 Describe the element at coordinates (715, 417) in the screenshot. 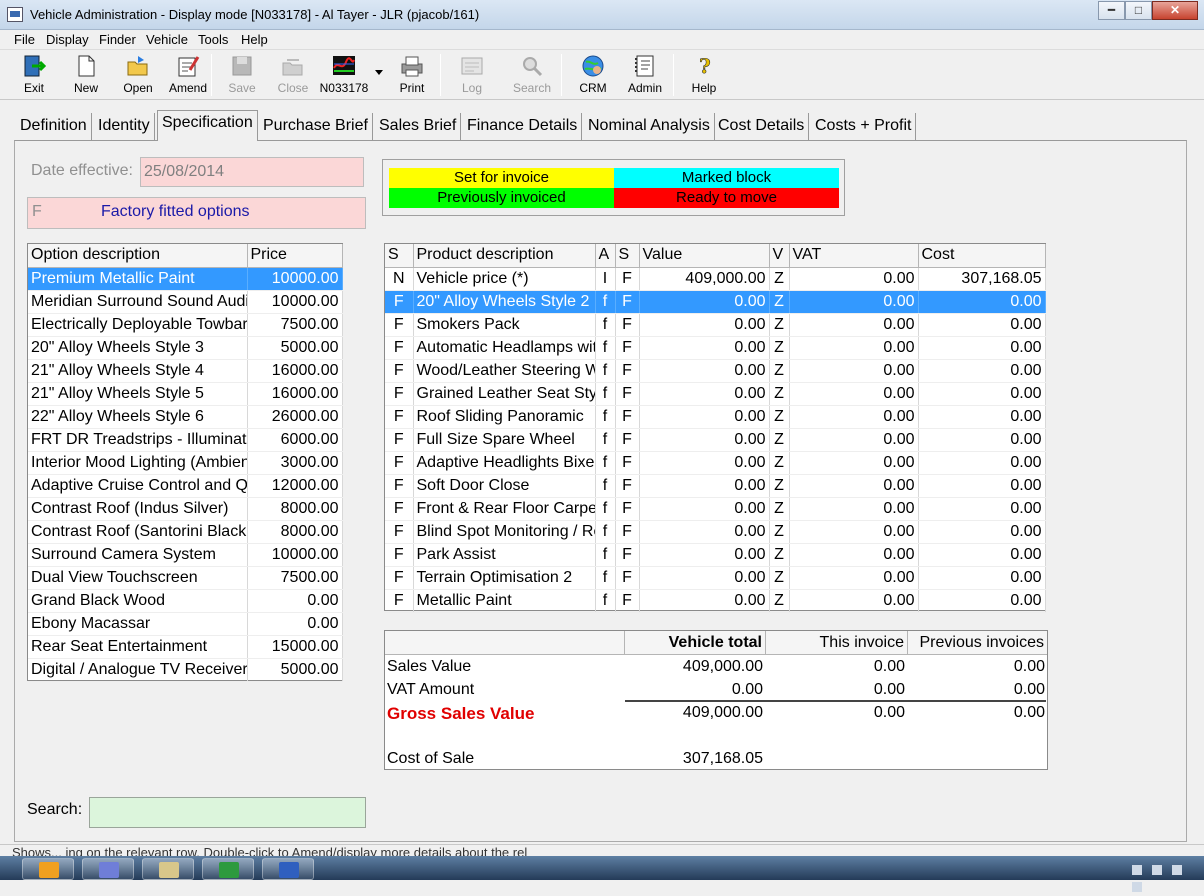

I see `product-row: F Roof Sliding Panoramic f F 0.00 Z 0.00 0.00` at that location.